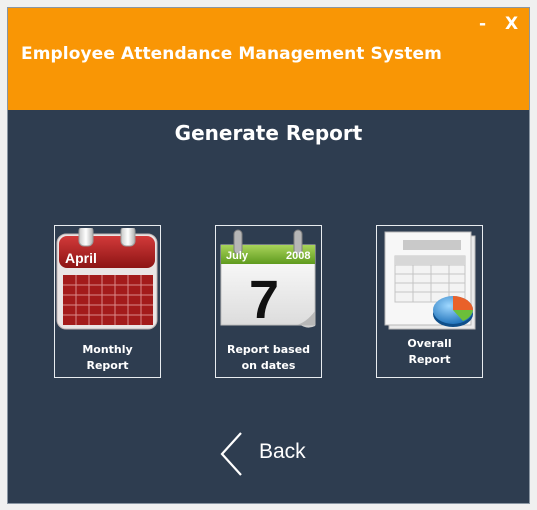 This screenshot has width=537, height=510. Describe the element at coordinates (81, 258) in the screenshot. I see `calendar-month-text: April` at that location.